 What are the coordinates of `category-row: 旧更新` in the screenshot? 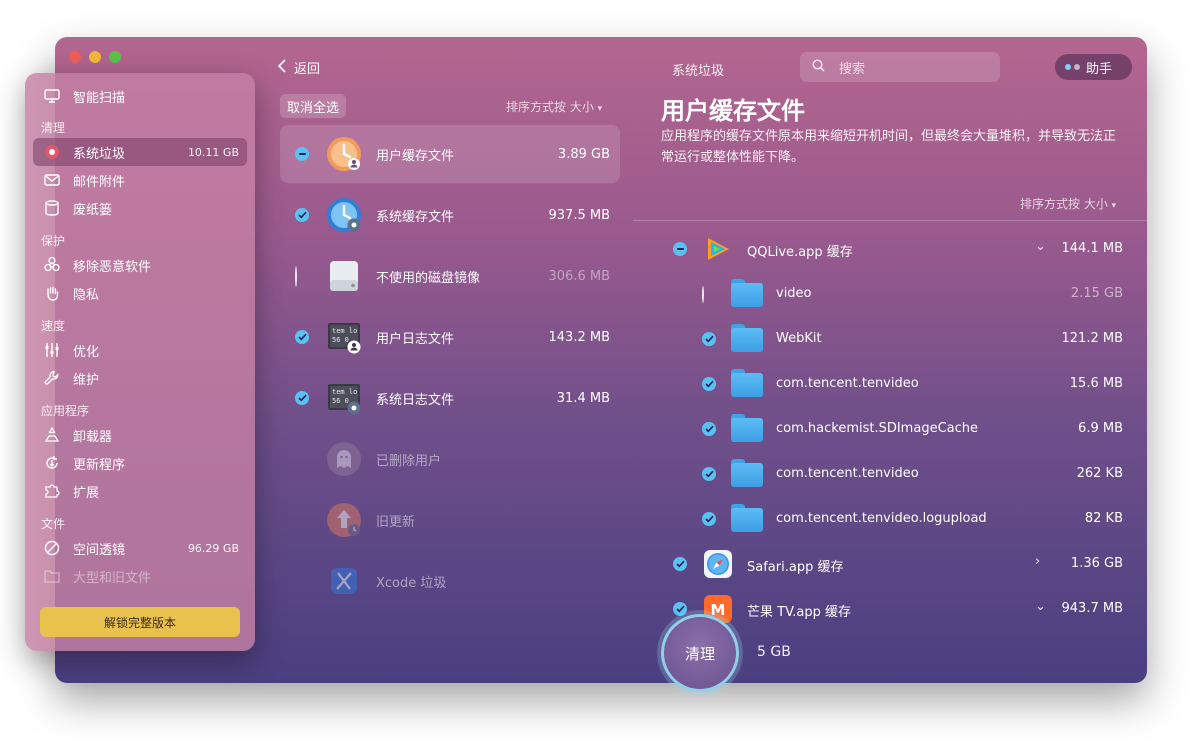 It's located at (450, 520).